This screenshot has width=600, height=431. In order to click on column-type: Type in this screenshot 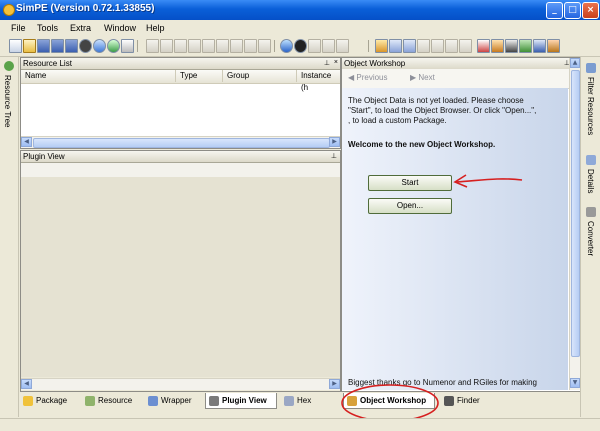, I will do `click(199, 76)`.